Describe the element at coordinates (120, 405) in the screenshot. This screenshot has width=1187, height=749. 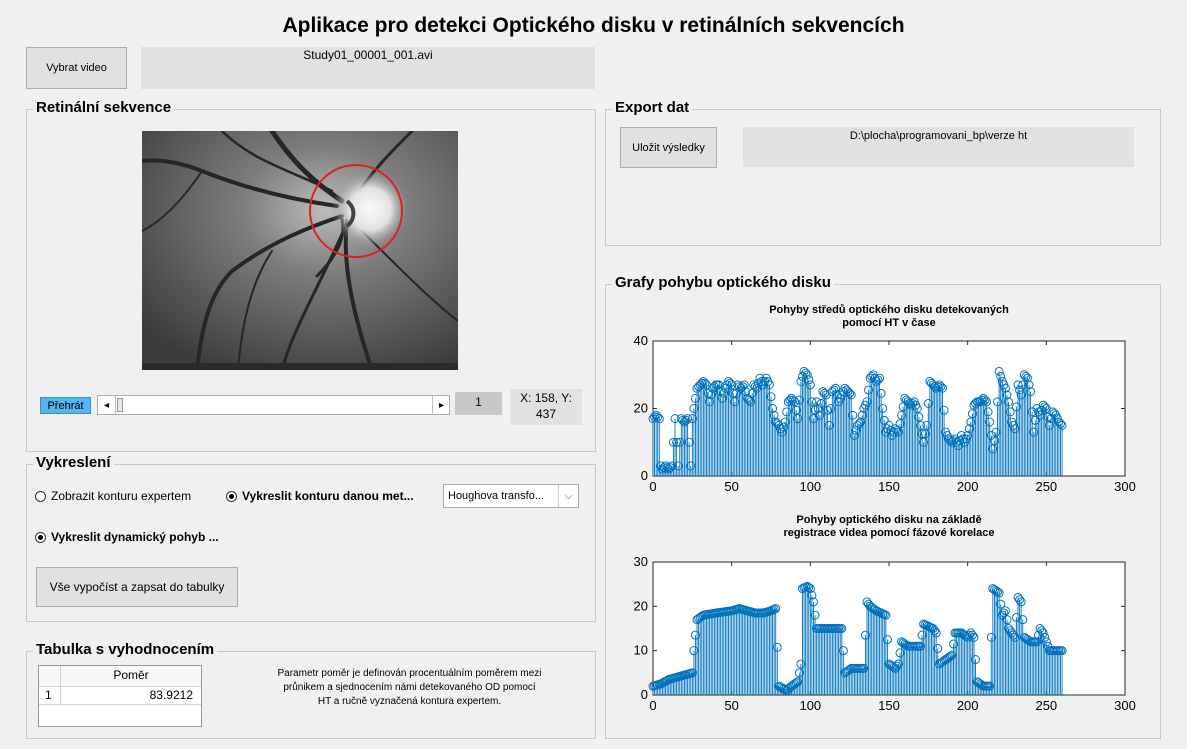
I see `slider-thumb` at that location.